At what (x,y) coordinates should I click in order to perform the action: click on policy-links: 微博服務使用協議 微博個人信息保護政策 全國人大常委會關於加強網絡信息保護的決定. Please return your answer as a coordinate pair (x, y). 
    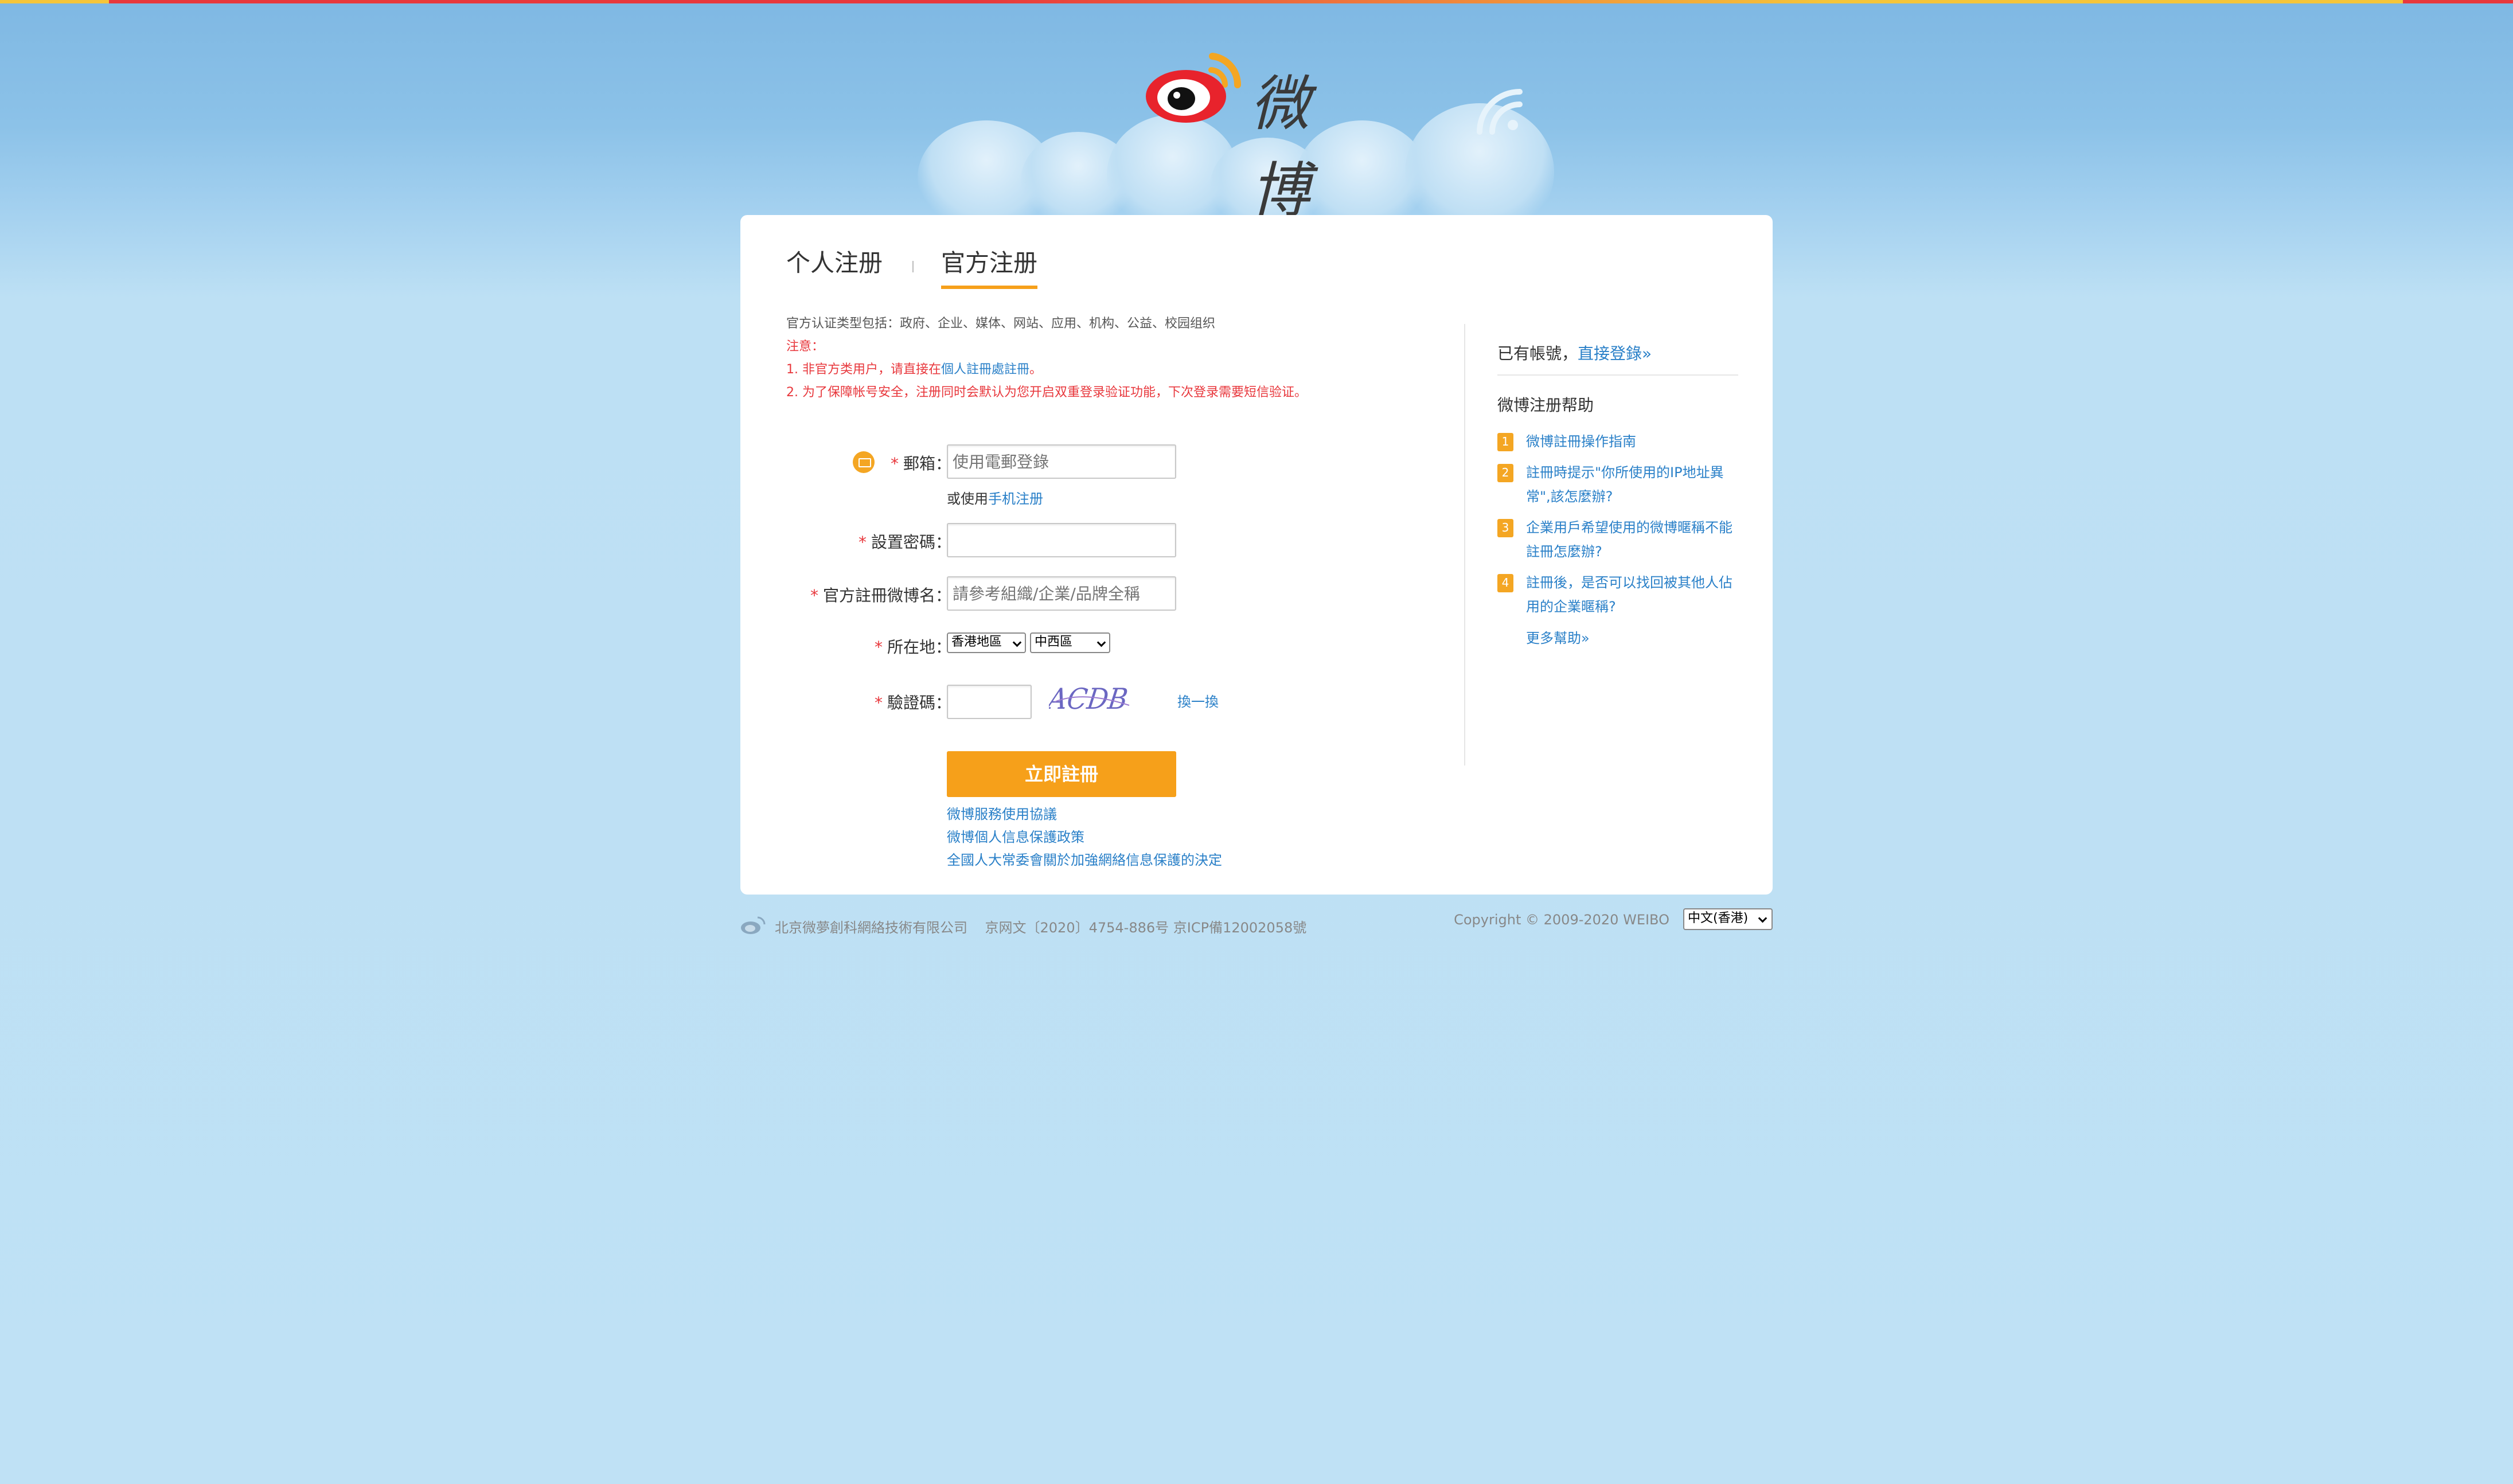
    Looking at the image, I should click on (1084, 838).